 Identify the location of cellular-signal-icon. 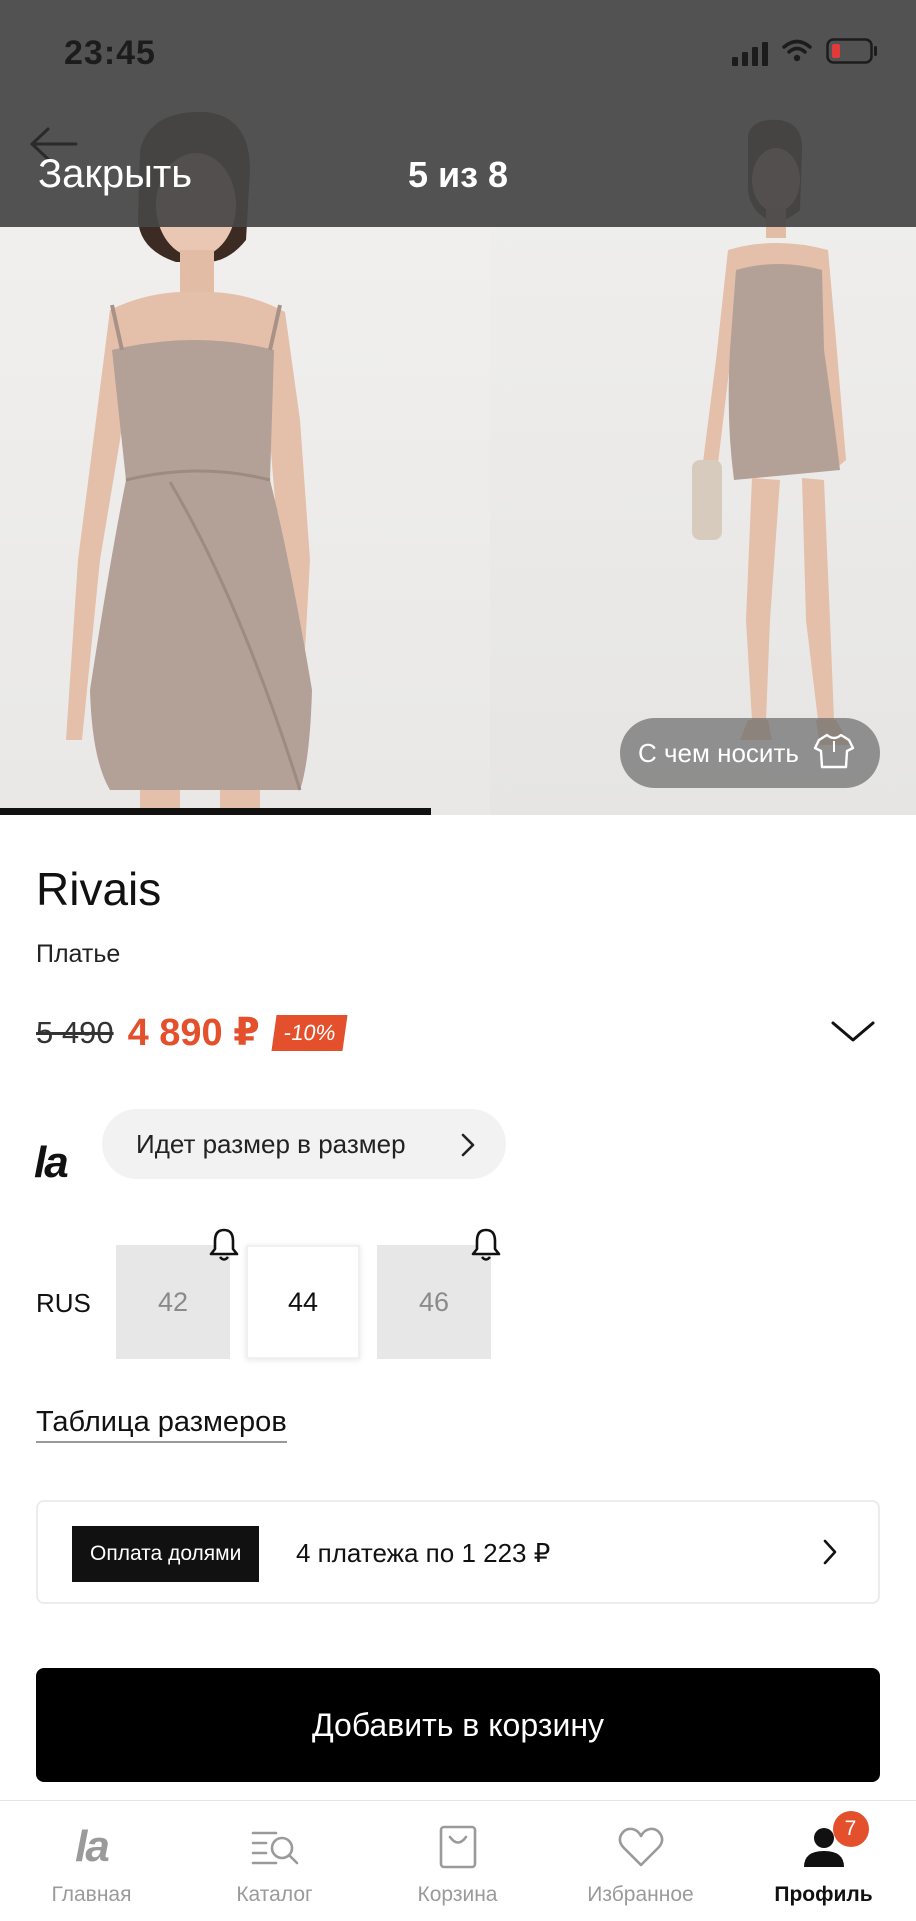
(750, 53).